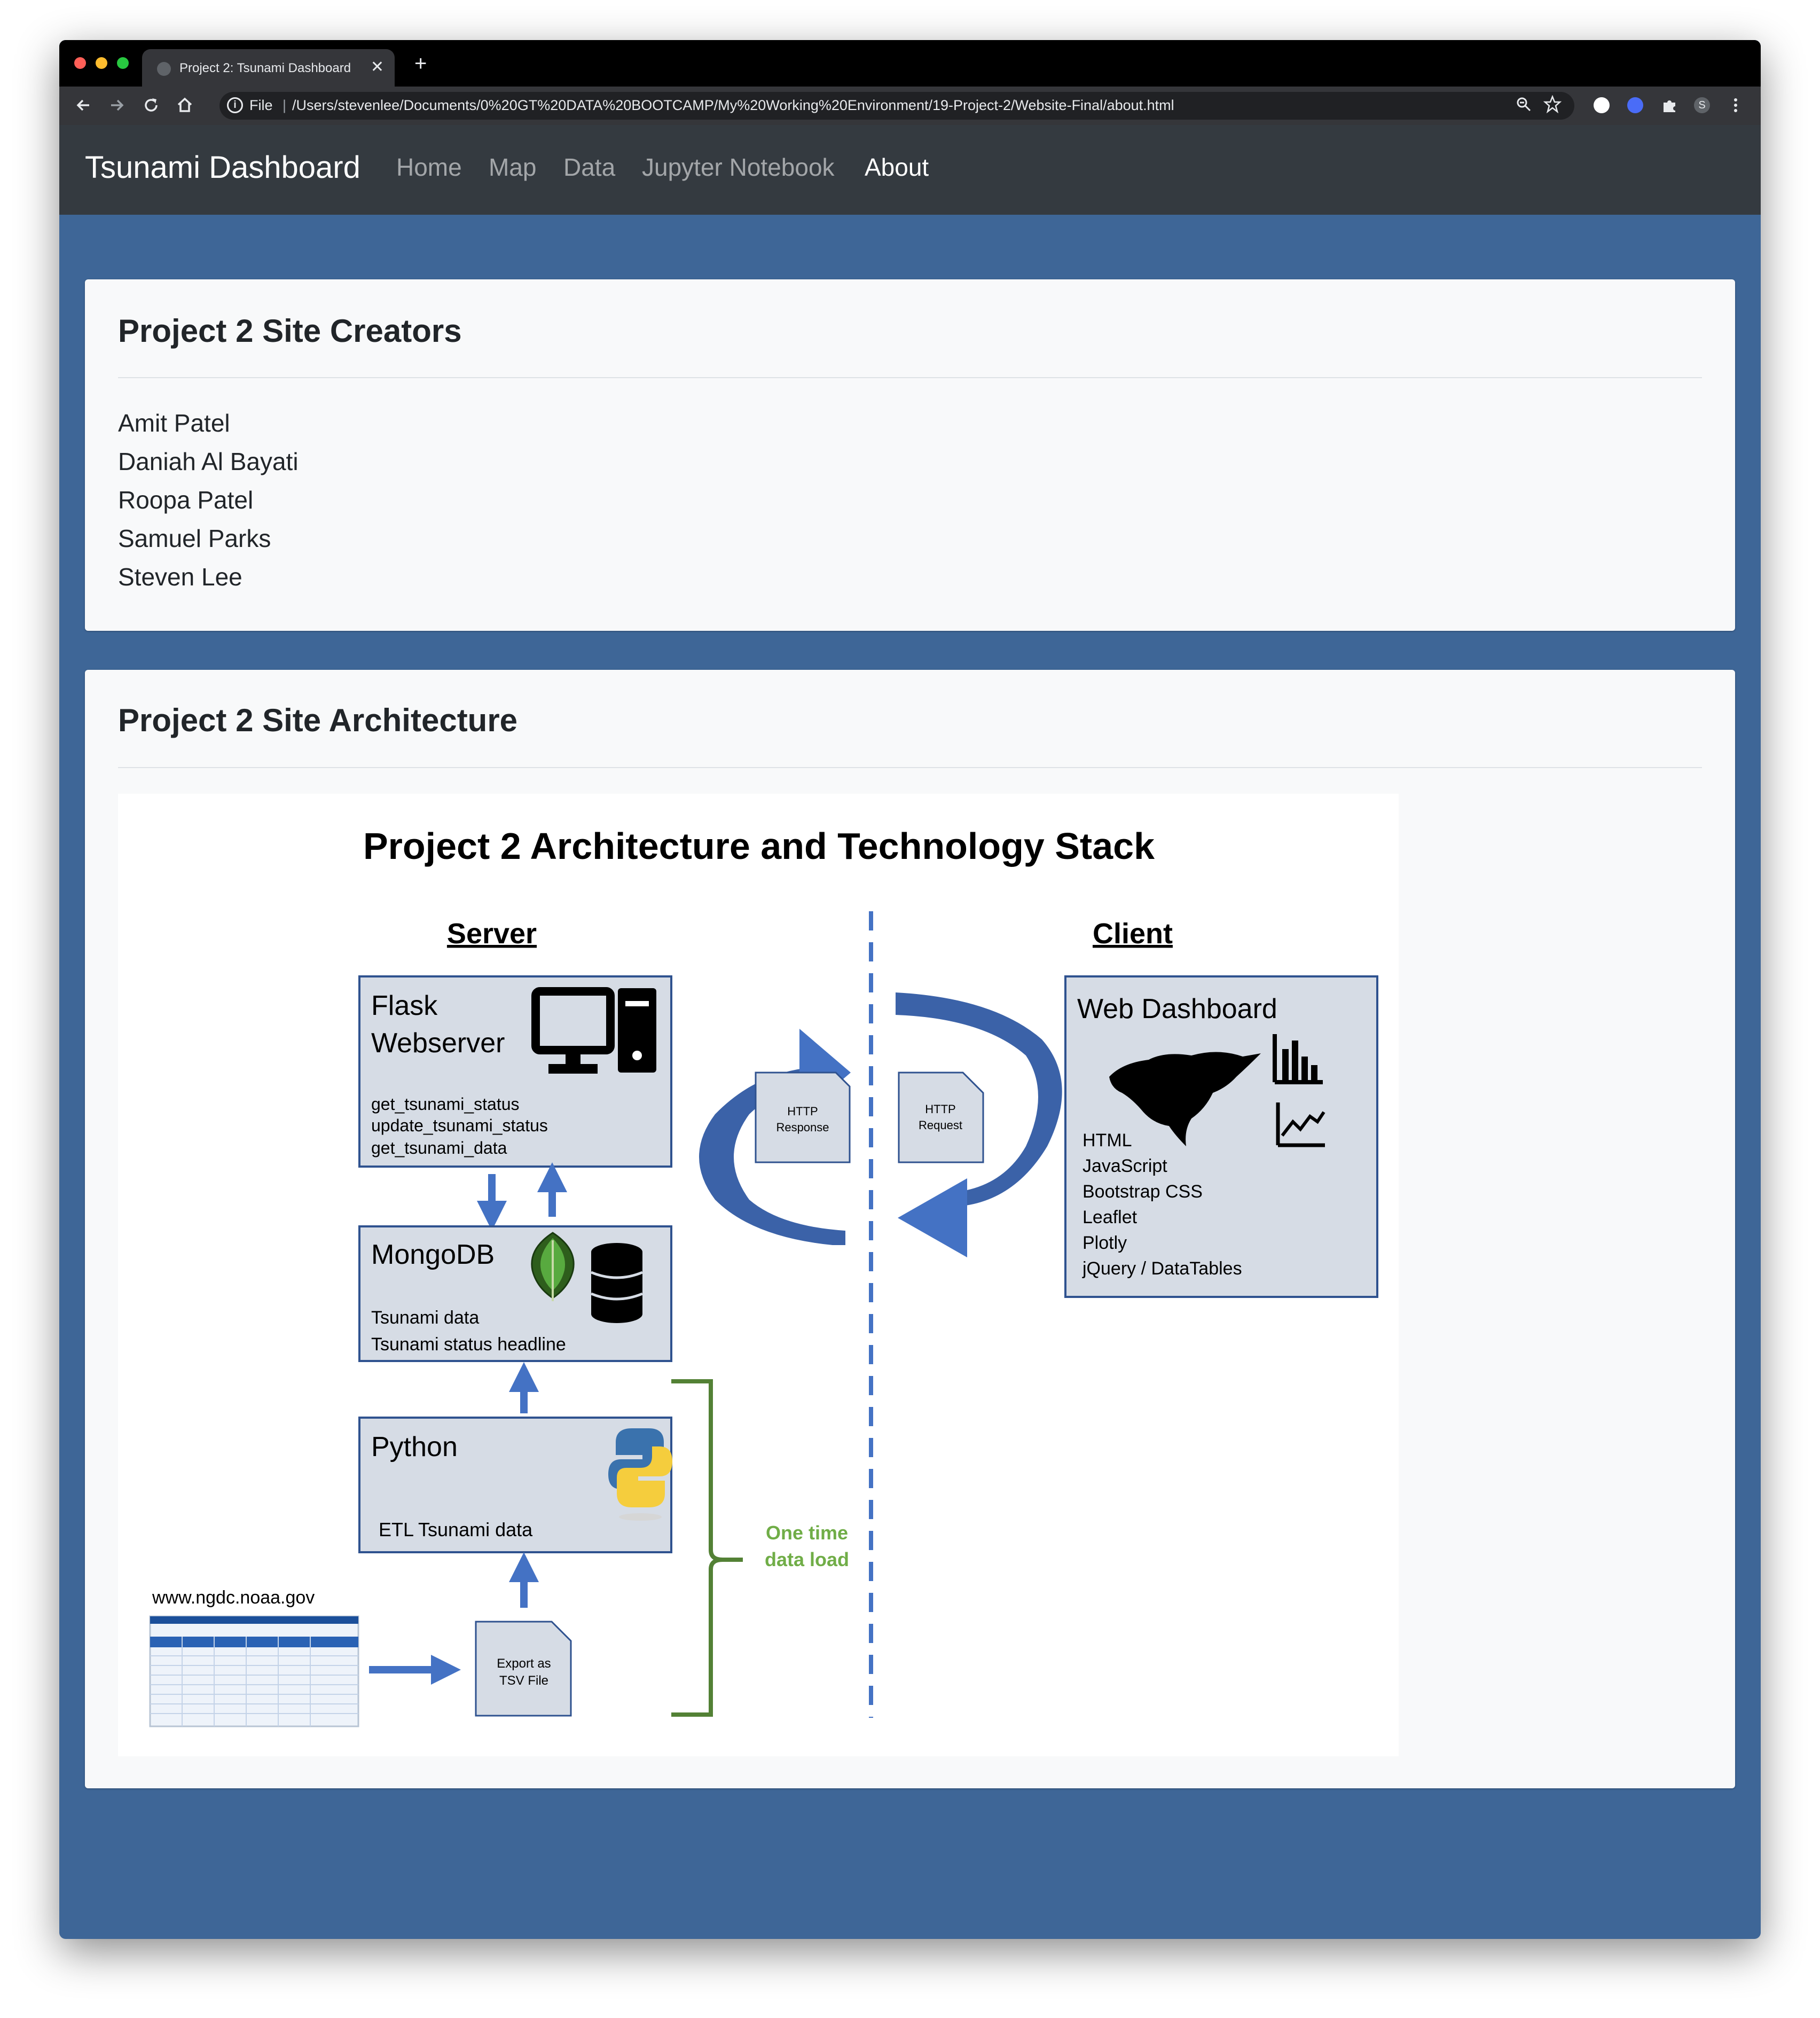 This screenshot has width=1820, height=2018. Describe the element at coordinates (1124, 1166) in the screenshot. I see `tech-item: JavaScript` at that location.